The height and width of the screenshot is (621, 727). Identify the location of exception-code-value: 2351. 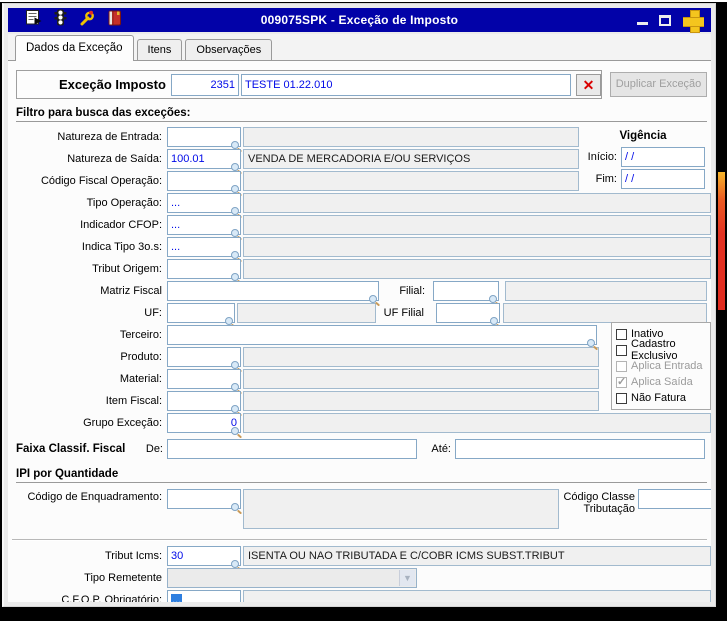
(222, 84).